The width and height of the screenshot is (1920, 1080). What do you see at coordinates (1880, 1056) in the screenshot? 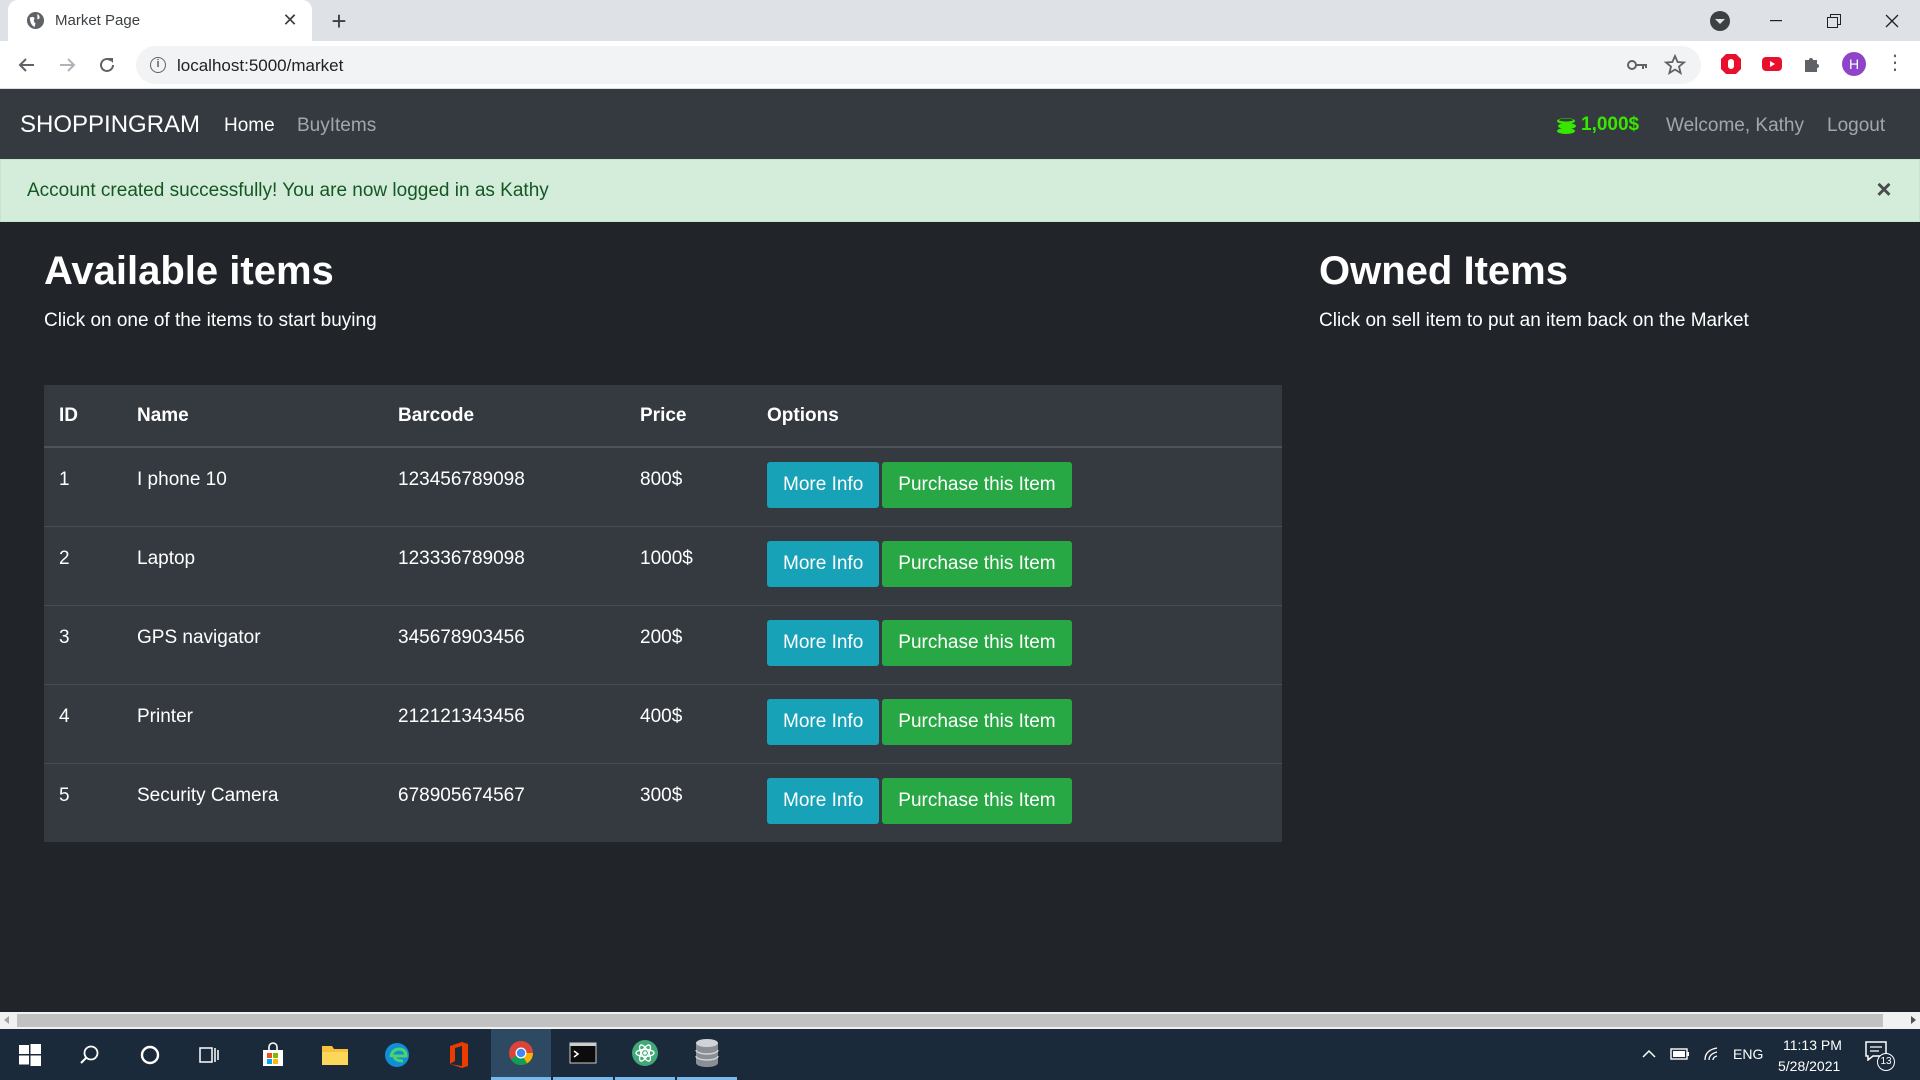
I see `action-center-button: 13` at bounding box center [1880, 1056].